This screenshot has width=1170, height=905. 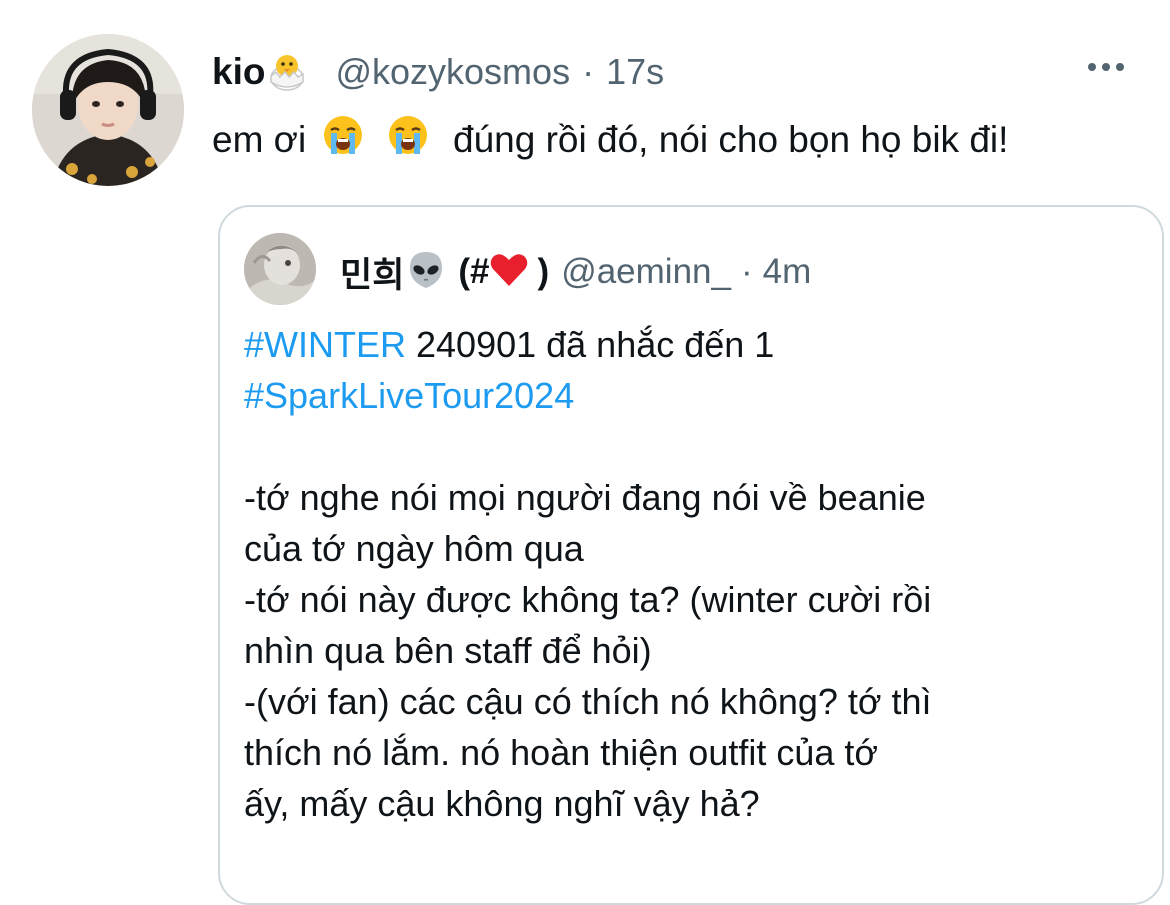 I want to click on alien-icon, so click(x=426, y=272).